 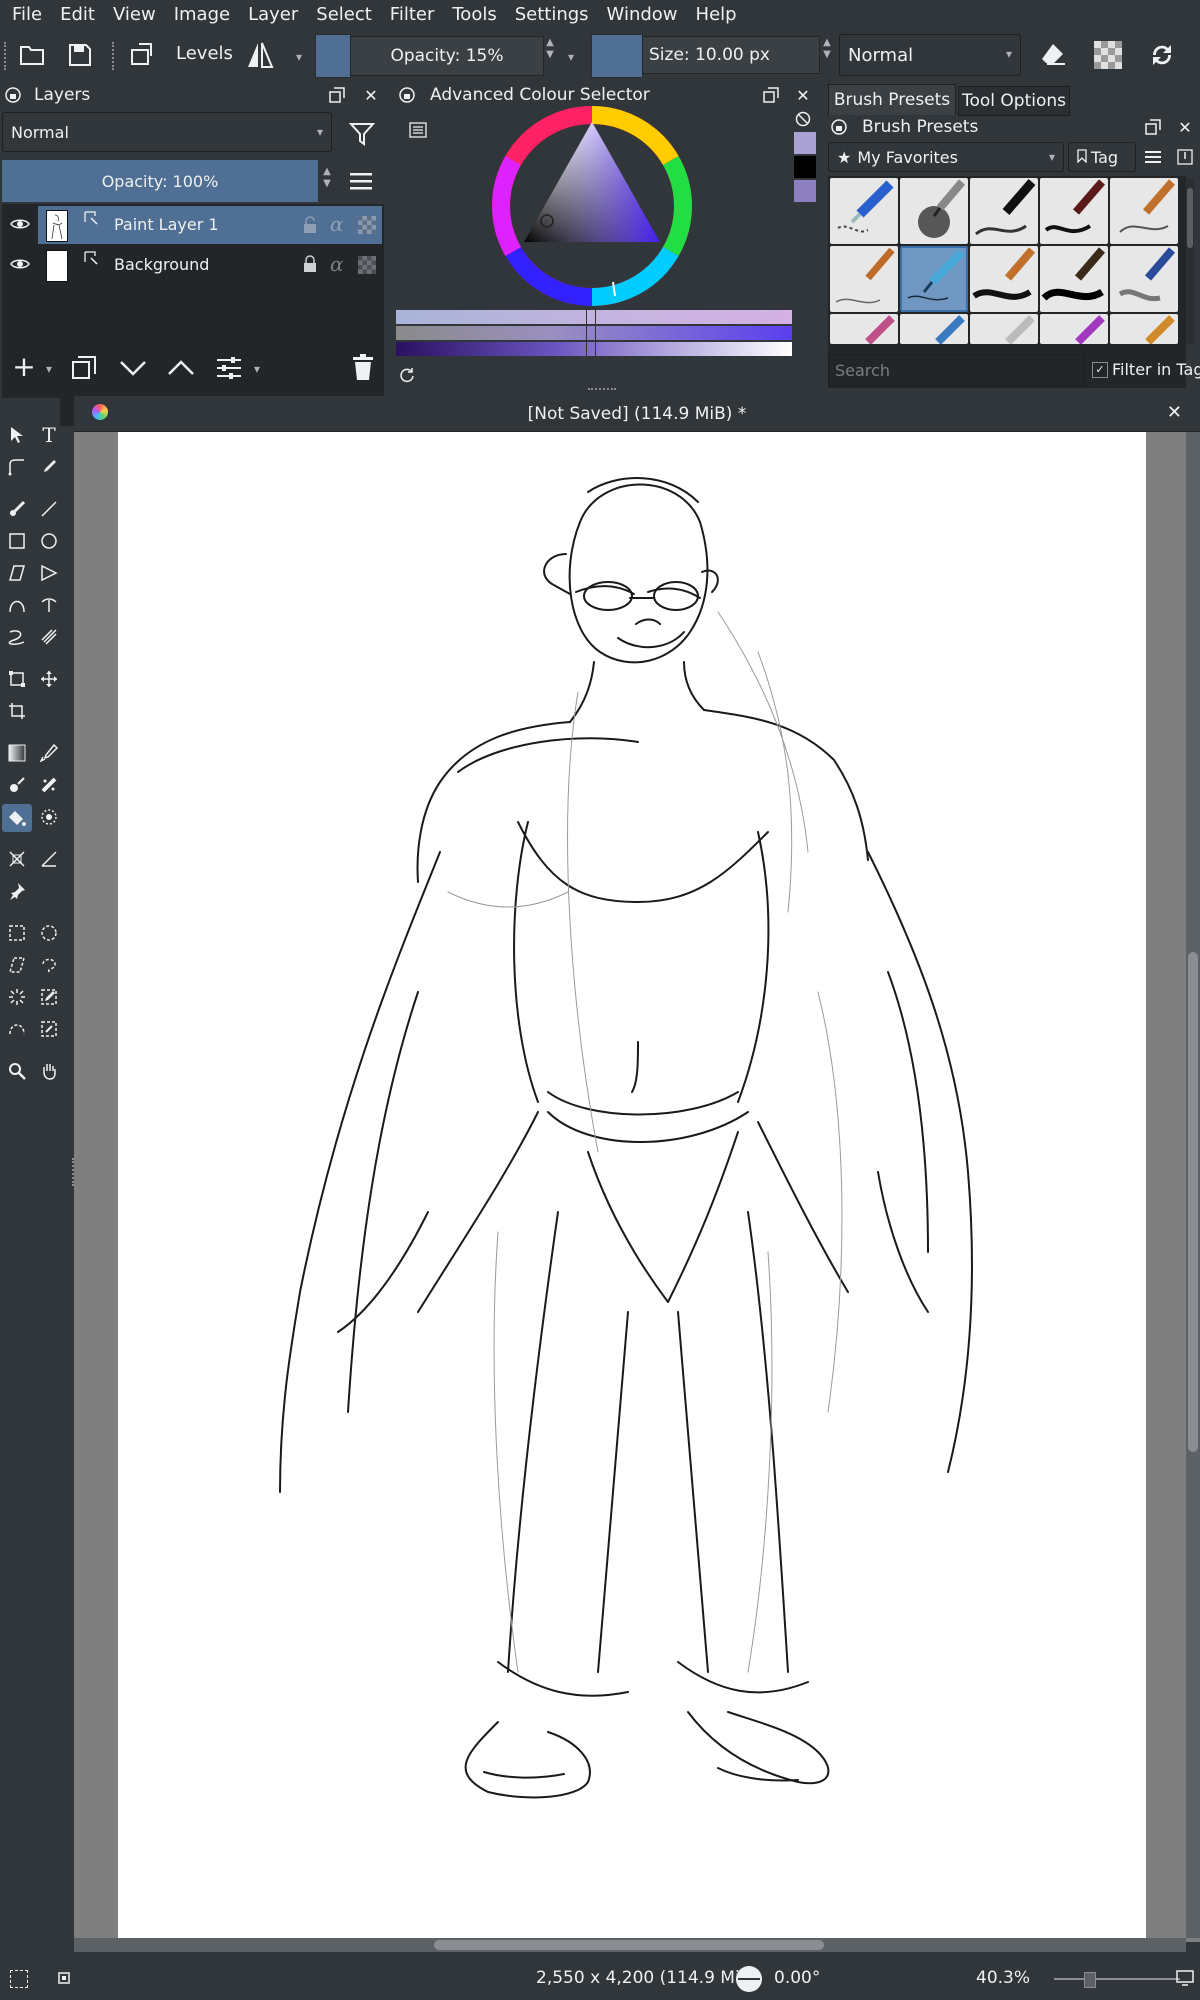 I want to click on dynamic-brush-icon, so click(x=17, y=637).